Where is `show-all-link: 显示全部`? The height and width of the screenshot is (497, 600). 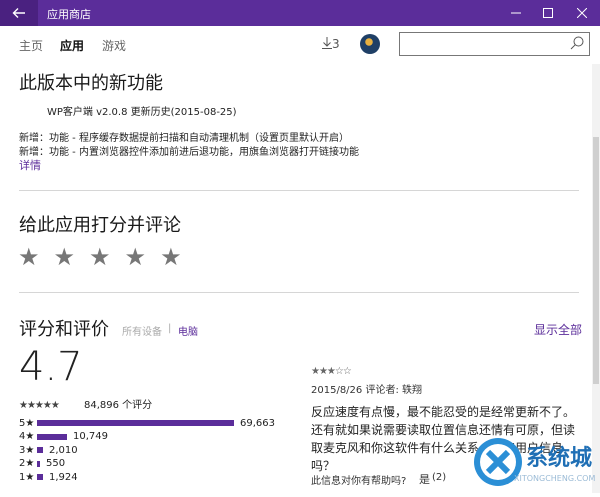 show-all-link: 显示全部 is located at coordinates (558, 329).